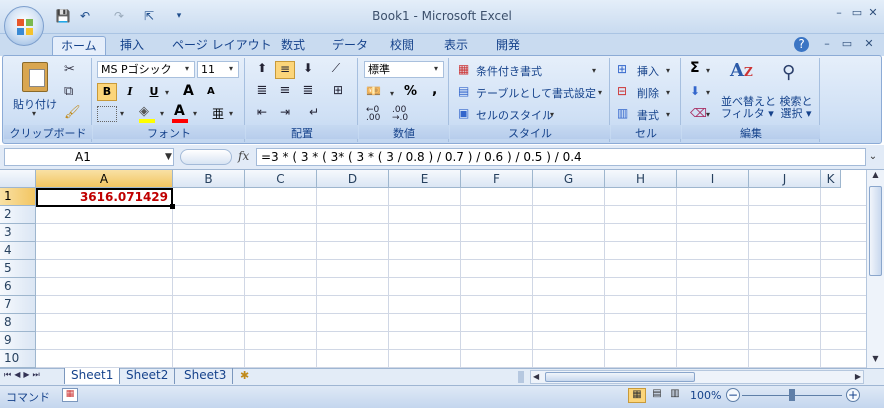 The height and width of the screenshot is (408, 884). What do you see at coordinates (536, 376) in the screenshot?
I see `scroll-left-icon: ◀` at bounding box center [536, 376].